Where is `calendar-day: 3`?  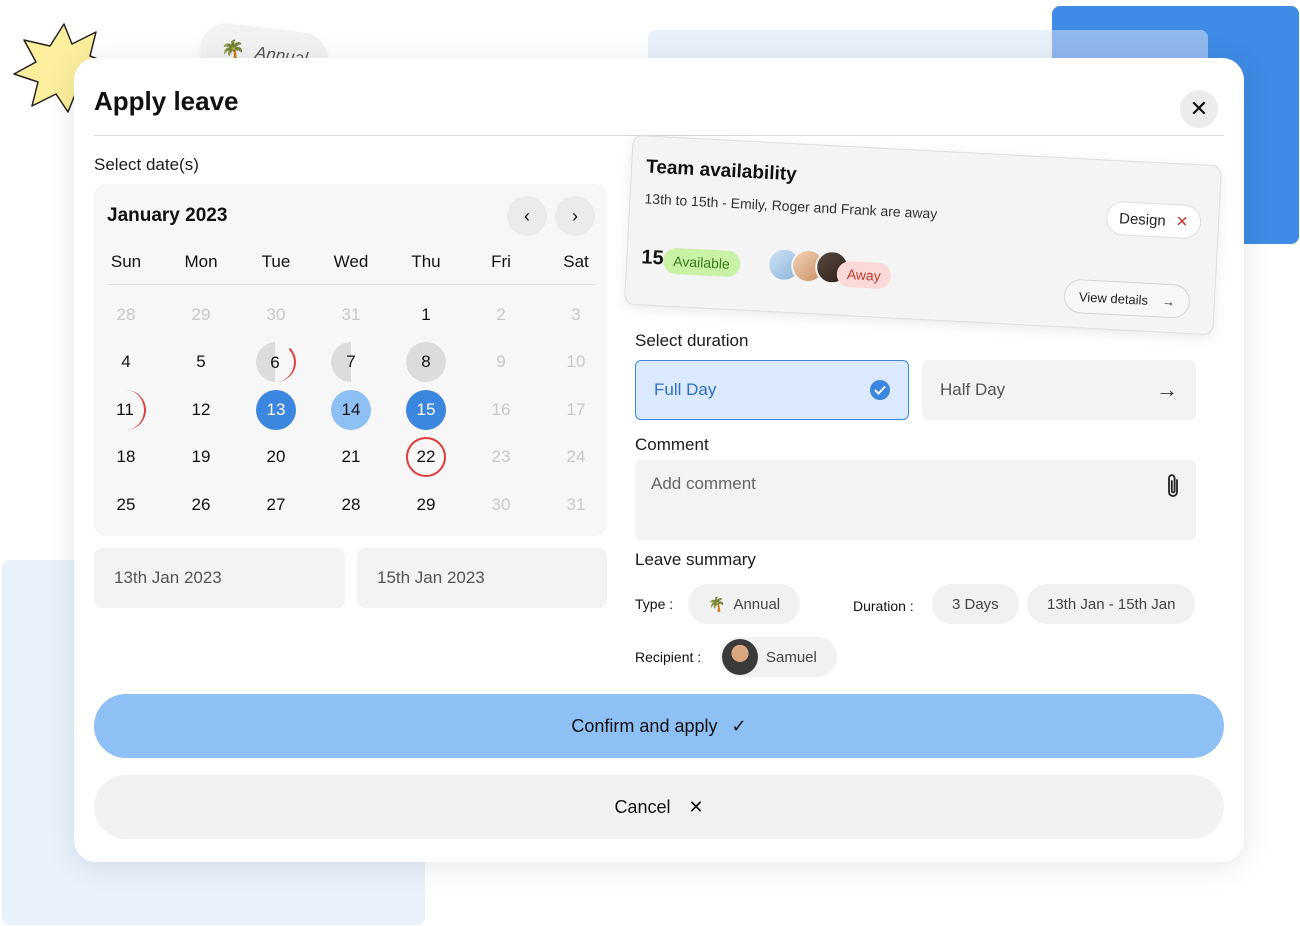 calendar-day: 3 is located at coordinates (576, 315).